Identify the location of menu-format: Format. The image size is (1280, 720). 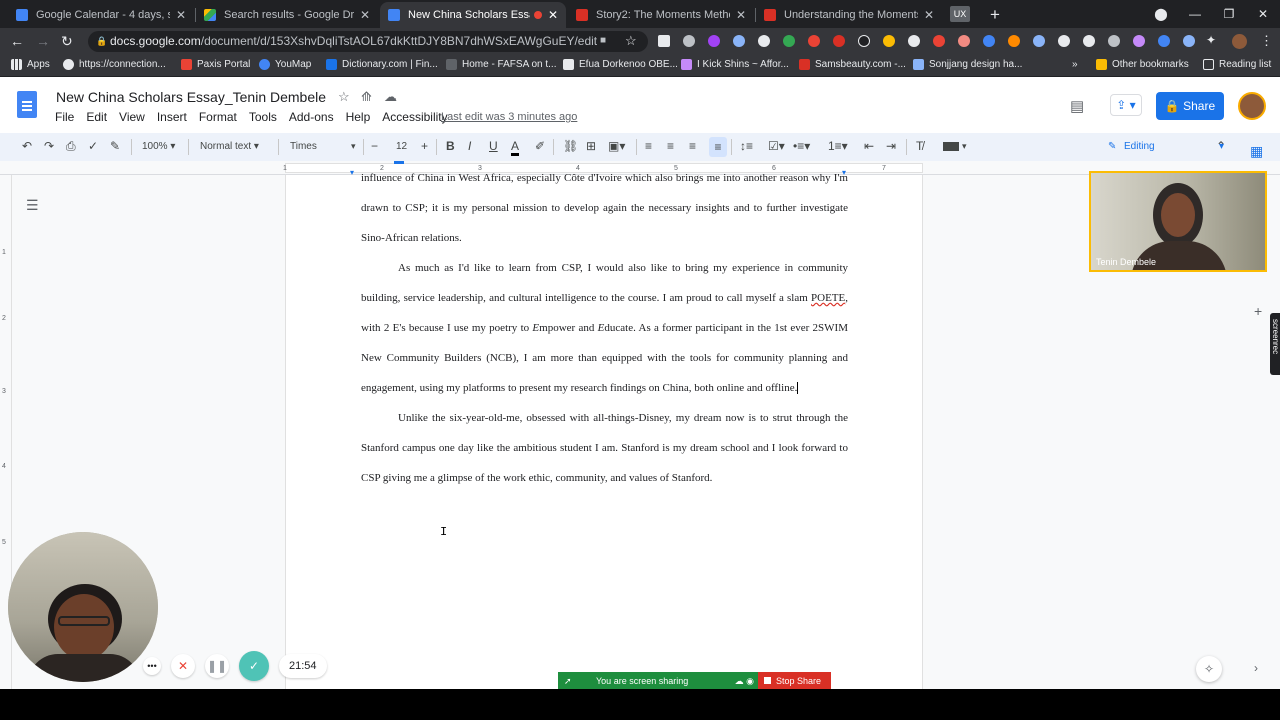
(218, 117).